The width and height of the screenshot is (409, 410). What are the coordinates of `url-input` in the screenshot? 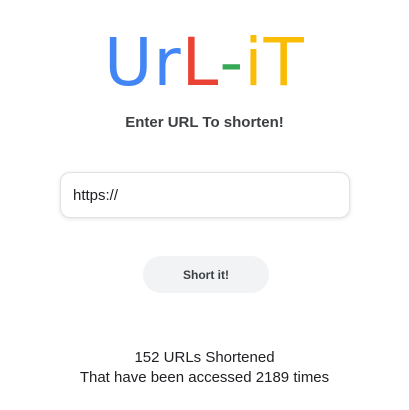 It's located at (205, 195).